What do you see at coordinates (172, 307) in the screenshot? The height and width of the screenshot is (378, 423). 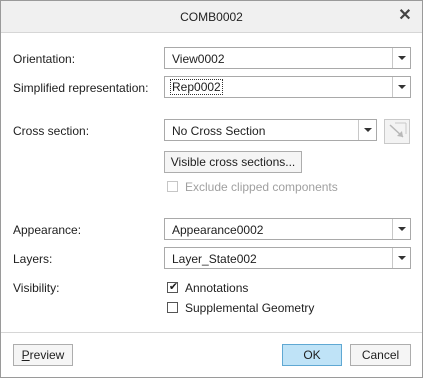 I see `supplemental-geometry-checkbox` at bounding box center [172, 307].